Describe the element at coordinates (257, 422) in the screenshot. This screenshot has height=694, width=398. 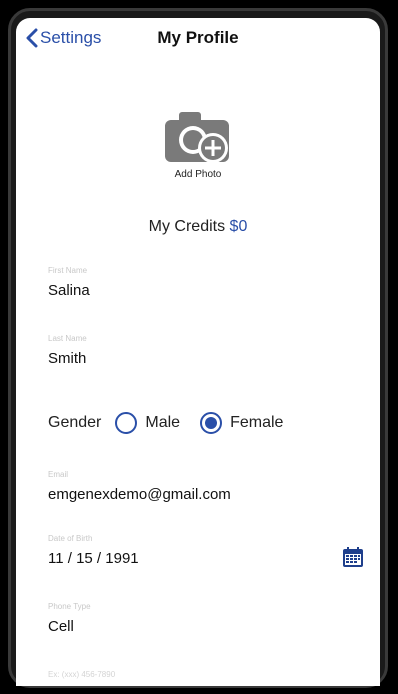
I see `female-label: Female` at that location.